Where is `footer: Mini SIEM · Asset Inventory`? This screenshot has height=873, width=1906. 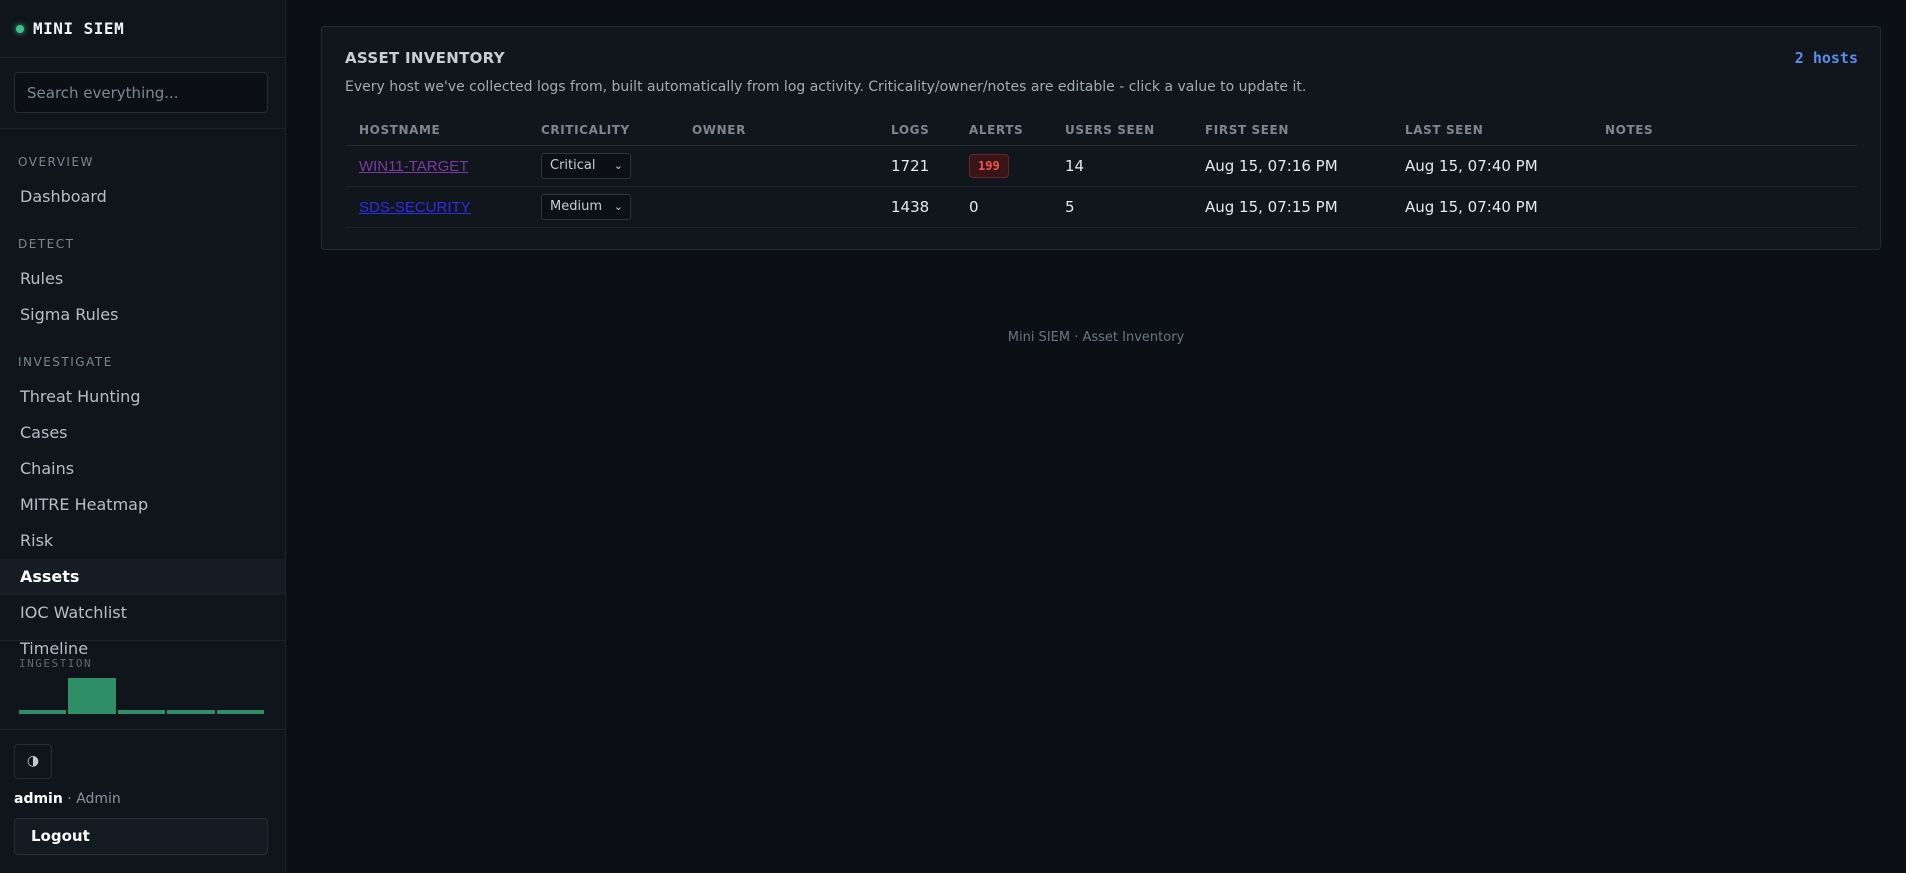 footer: Mini SIEM · Asset Inventory is located at coordinates (1096, 337).